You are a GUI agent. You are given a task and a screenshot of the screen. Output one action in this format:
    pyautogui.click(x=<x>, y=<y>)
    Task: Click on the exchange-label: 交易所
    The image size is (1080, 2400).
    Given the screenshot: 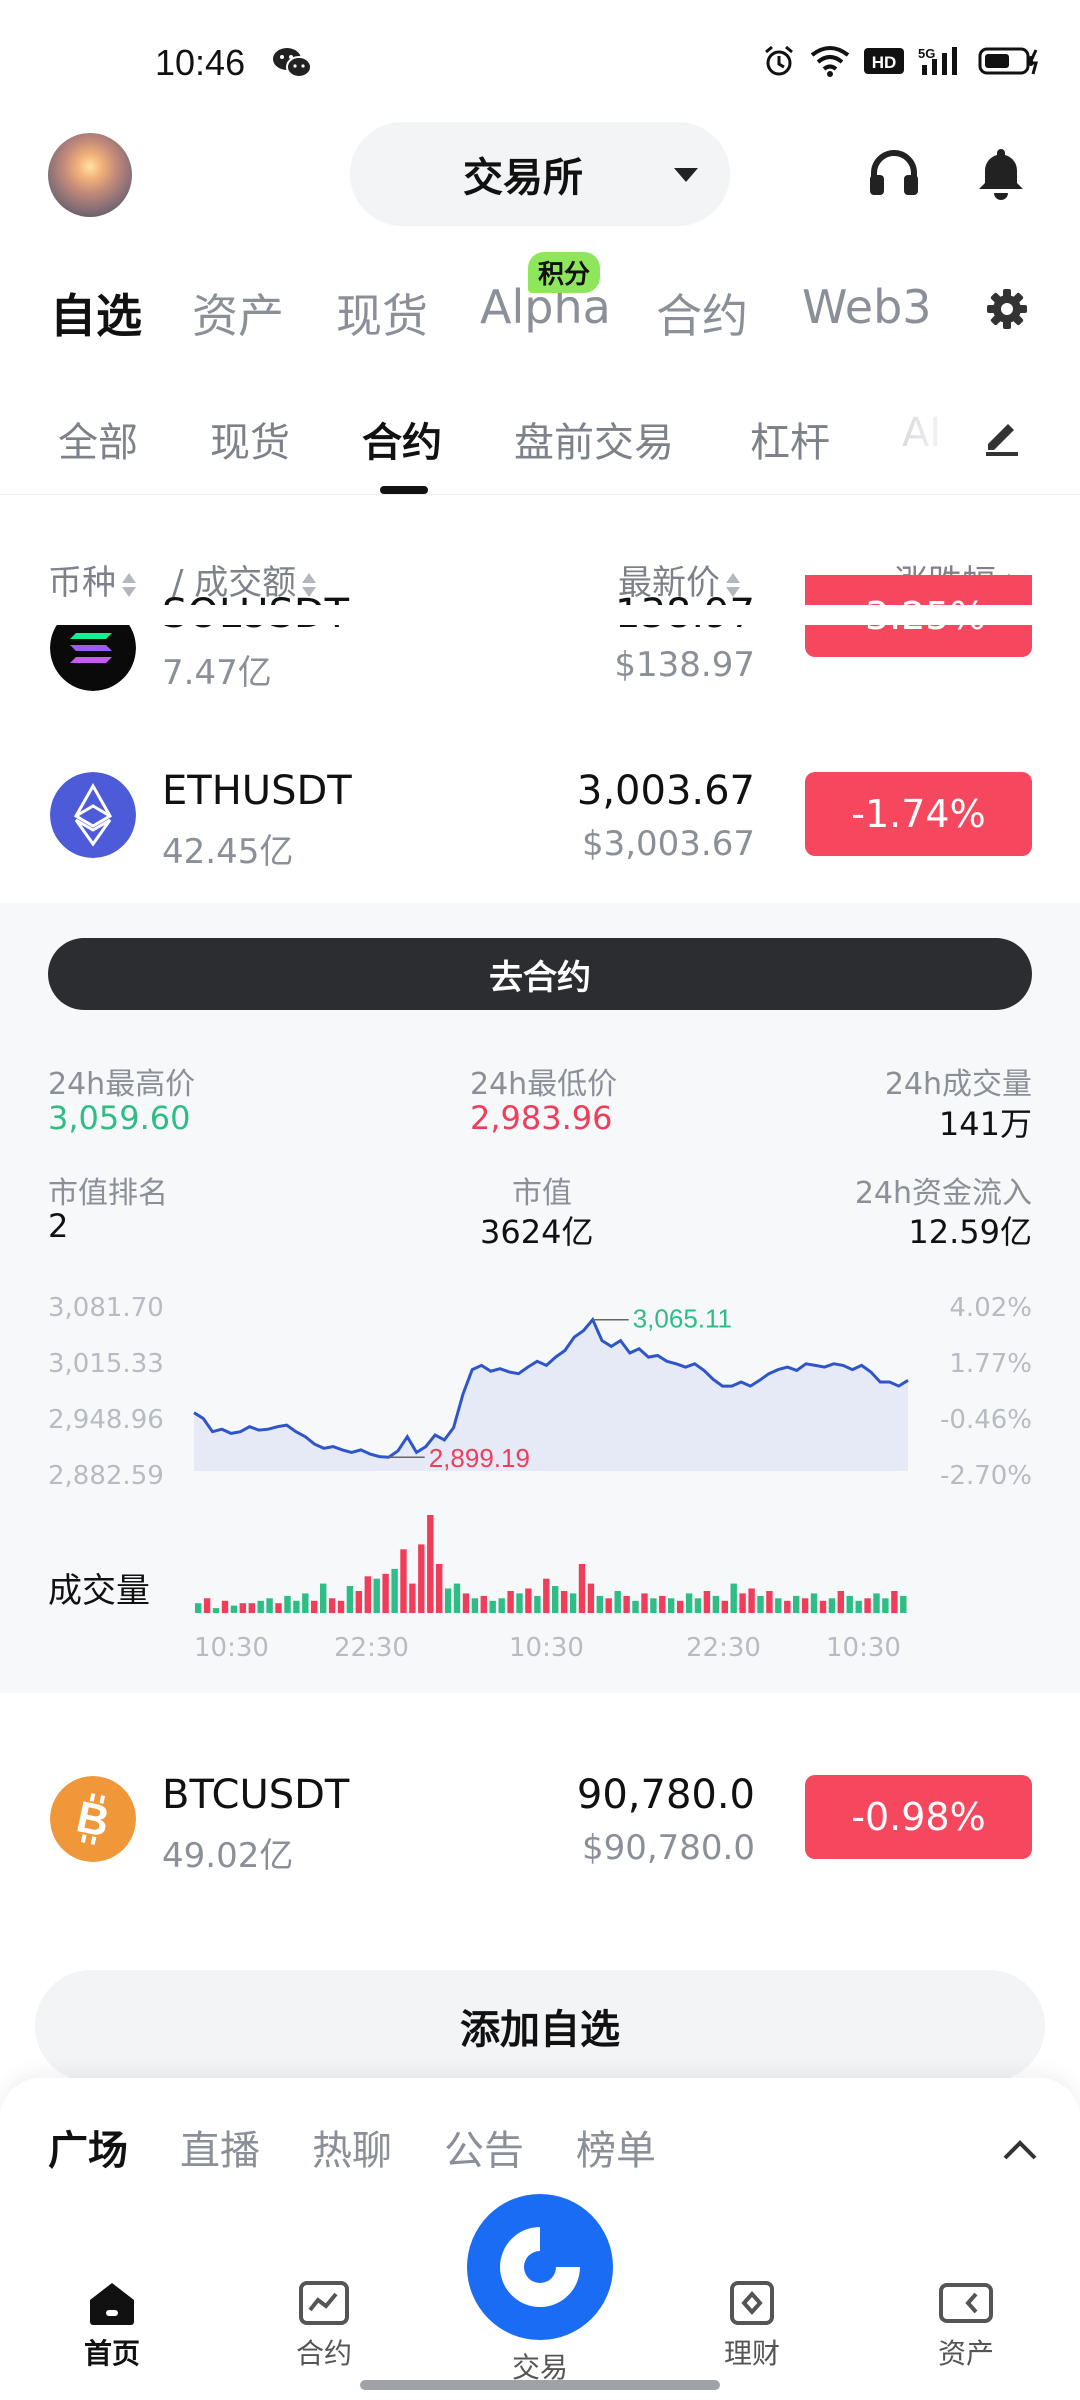 What is the action you would take?
    pyautogui.click(x=523, y=178)
    